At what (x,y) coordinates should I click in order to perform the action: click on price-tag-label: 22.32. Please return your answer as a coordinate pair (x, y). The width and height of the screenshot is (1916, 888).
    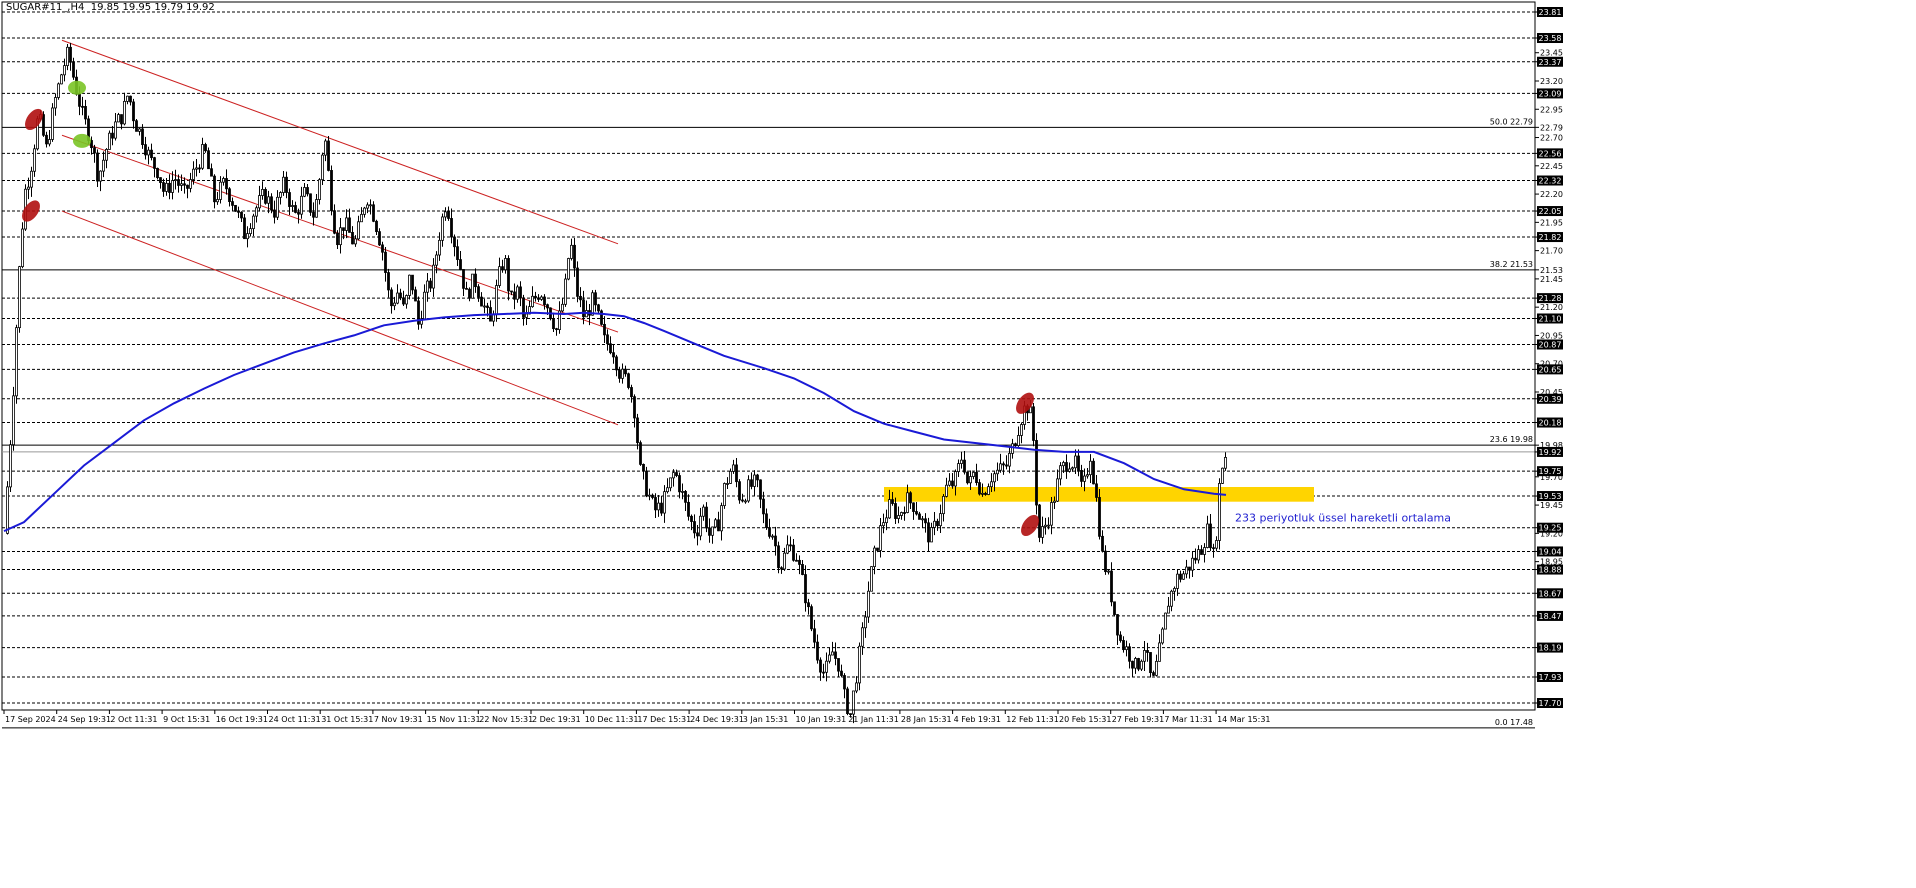
    Looking at the image, I should click on (1550, 181).